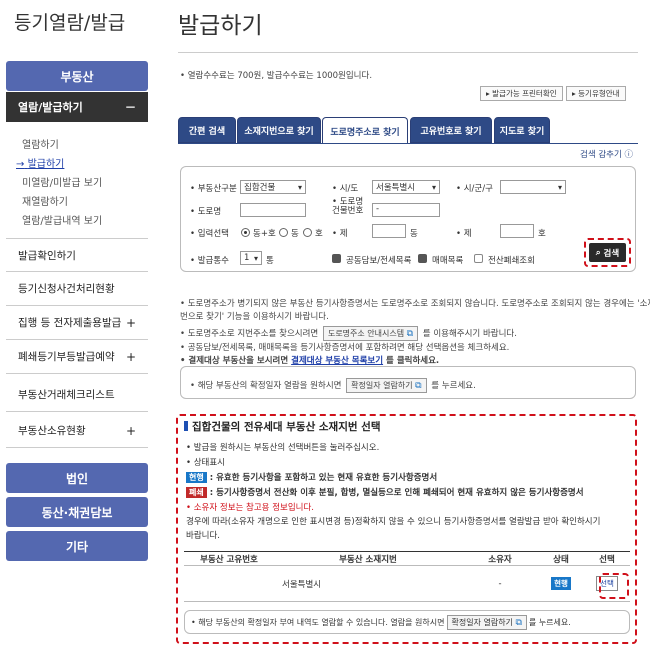  What do you see at coordinates (40, 143) in the screenshot?
I see `sub-item-view: 열람하기` at bounding box center [40, 143].